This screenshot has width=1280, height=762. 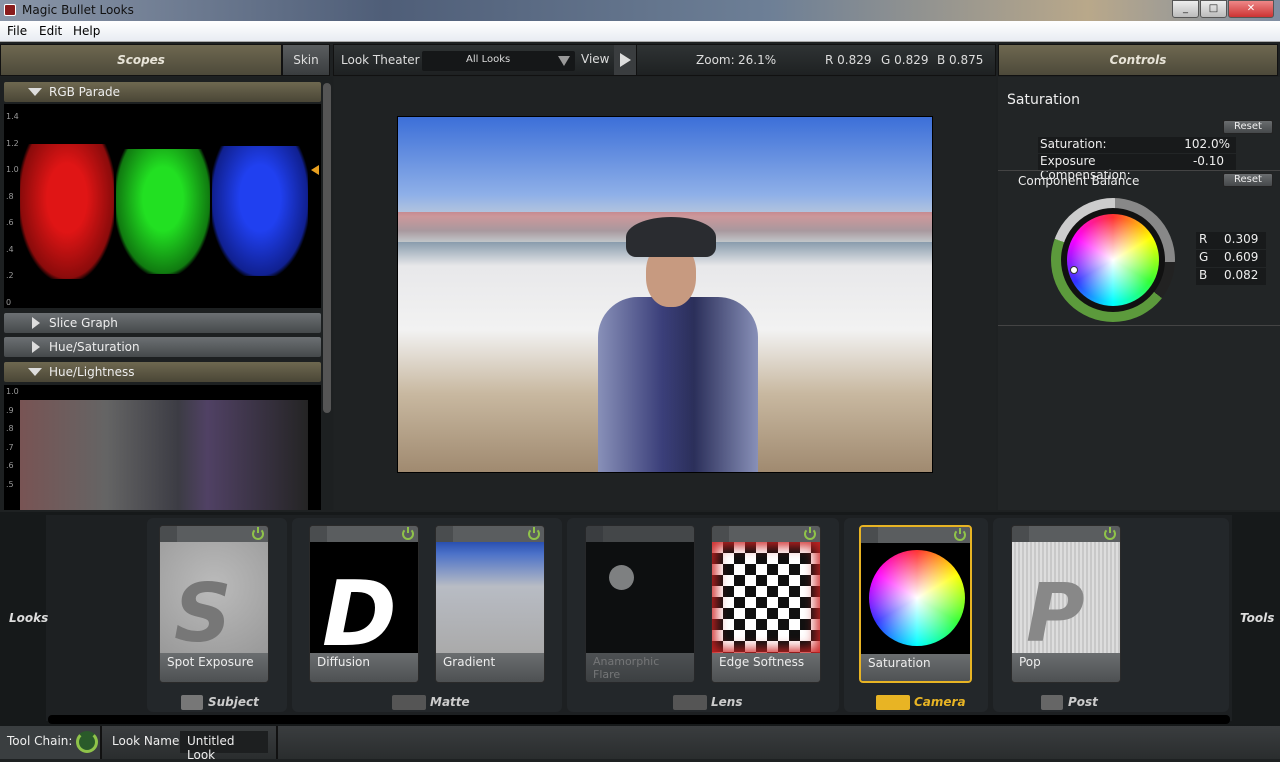 I want to click on scopes-tab: Scopes, so click(x=141, y=60).